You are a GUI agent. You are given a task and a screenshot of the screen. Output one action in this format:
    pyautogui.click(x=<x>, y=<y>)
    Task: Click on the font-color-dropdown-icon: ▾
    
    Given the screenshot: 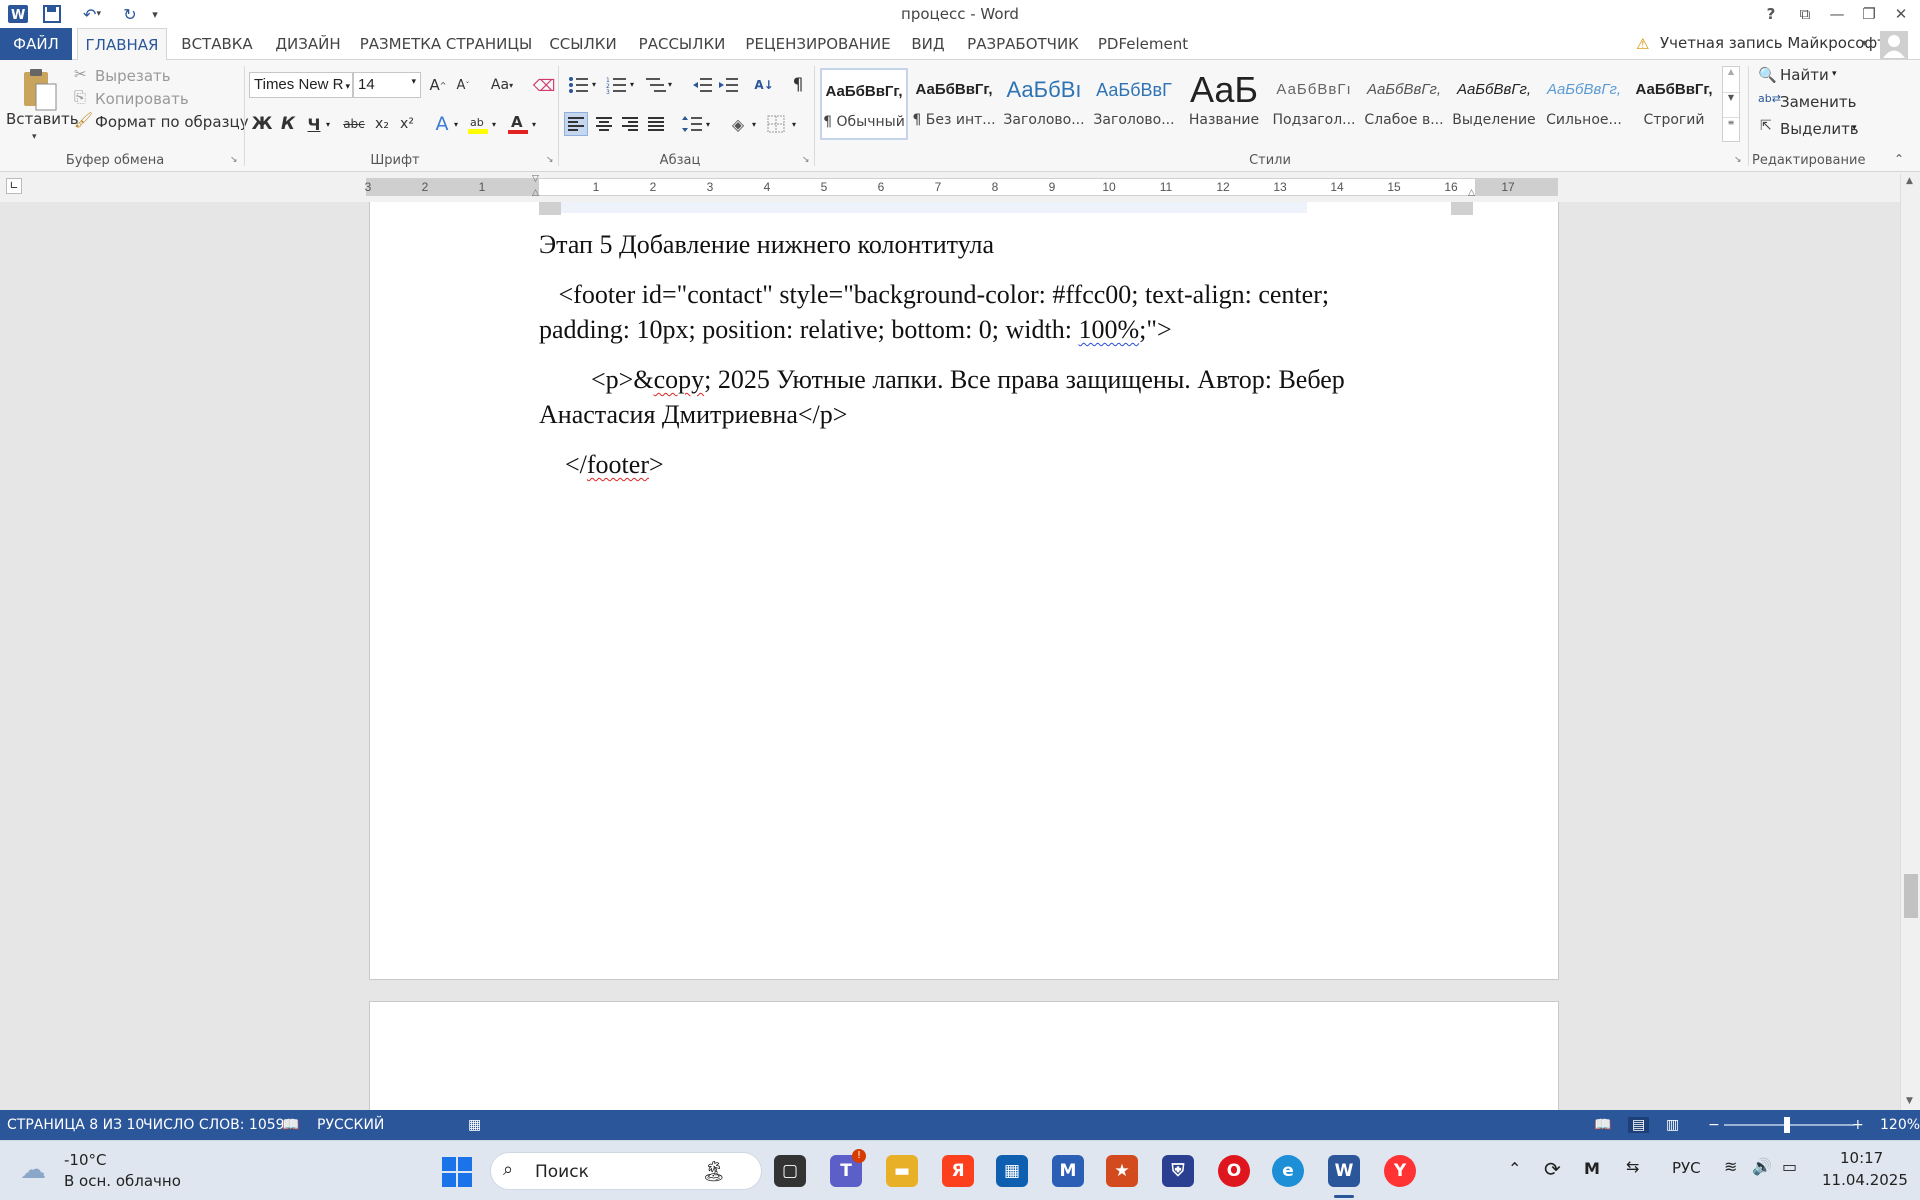 What is the action you would take?
    pyautogui.click(x=534, y=124)
    